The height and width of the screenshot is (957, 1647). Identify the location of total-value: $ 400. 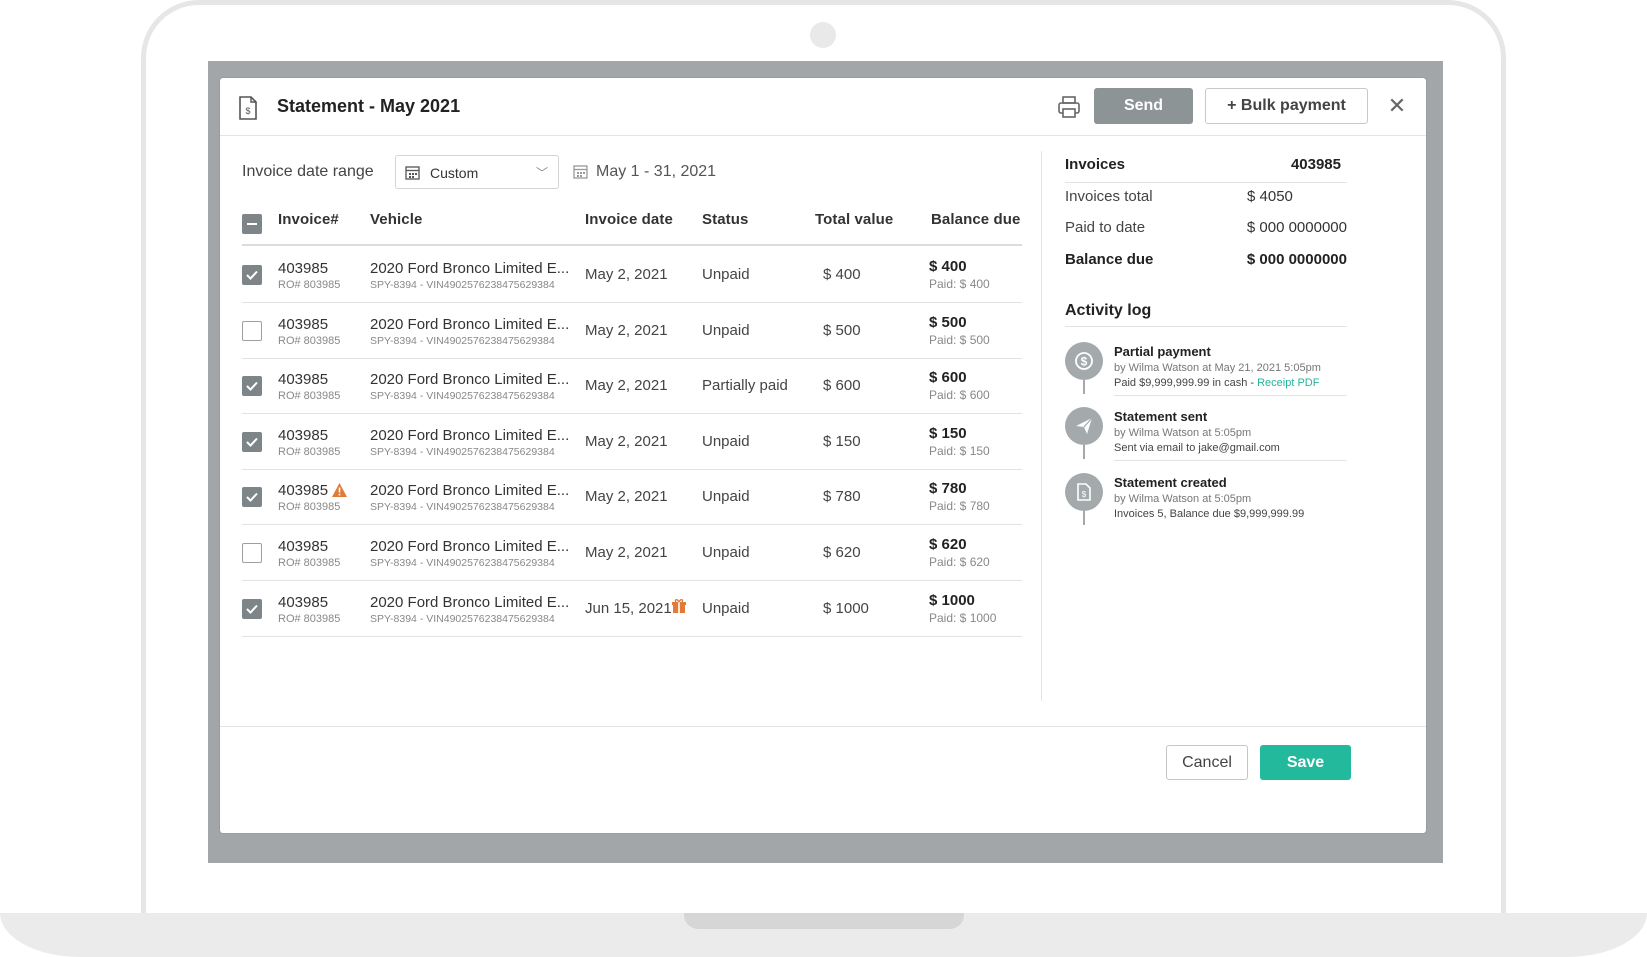
(842, 274).